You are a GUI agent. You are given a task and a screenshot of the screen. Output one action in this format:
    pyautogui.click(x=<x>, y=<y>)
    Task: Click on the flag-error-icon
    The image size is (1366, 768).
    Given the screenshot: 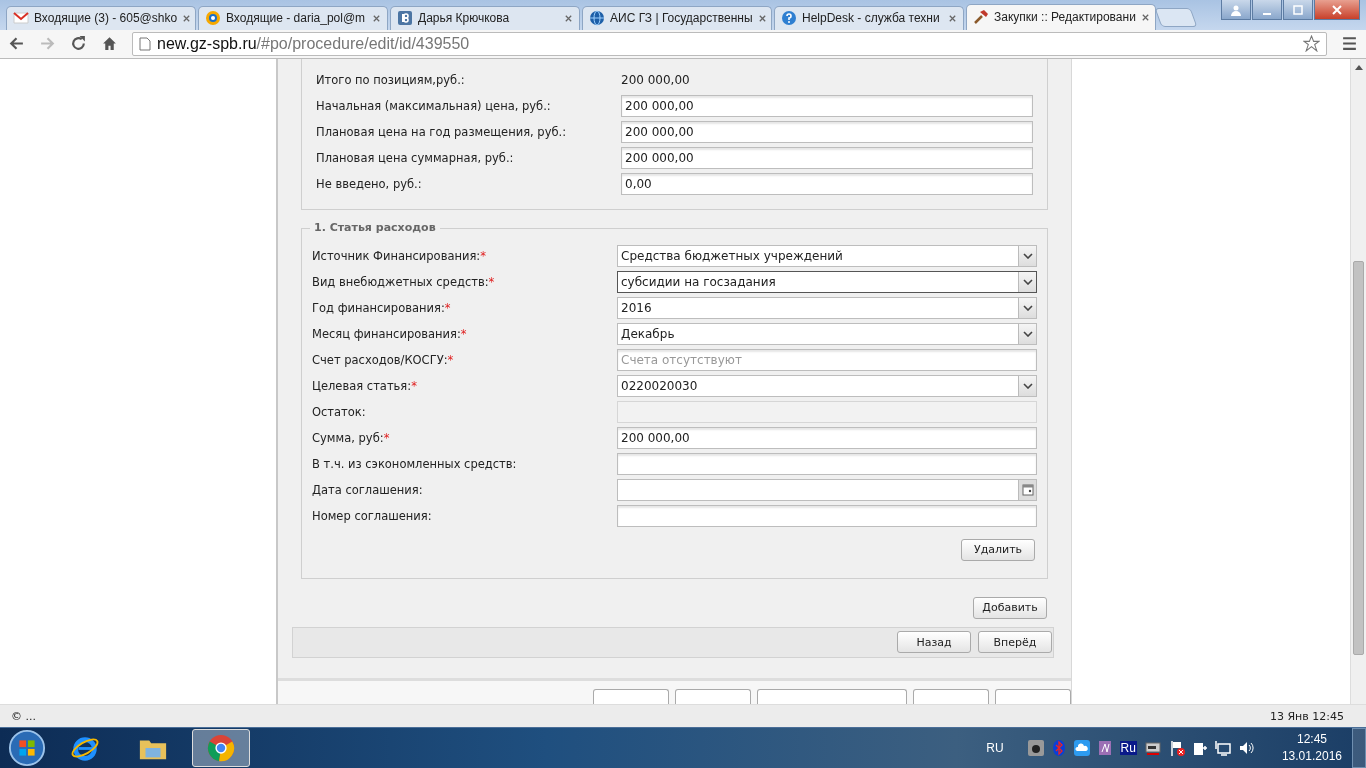 What is the action you would take?
    pyautogui.click(x=1176, y=748)
    